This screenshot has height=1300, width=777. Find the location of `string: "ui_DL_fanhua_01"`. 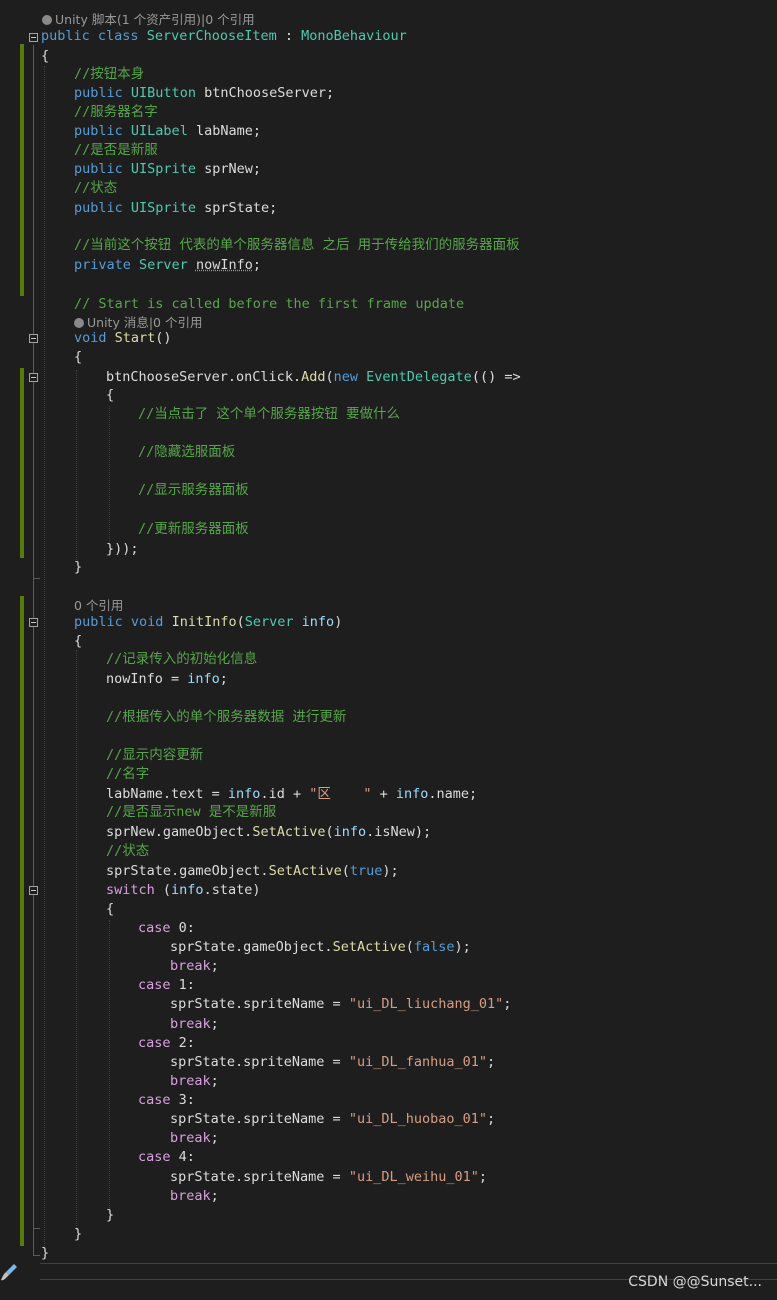

string: "ui_DL_fanhua_01" is located at coordinates (417, 1062).